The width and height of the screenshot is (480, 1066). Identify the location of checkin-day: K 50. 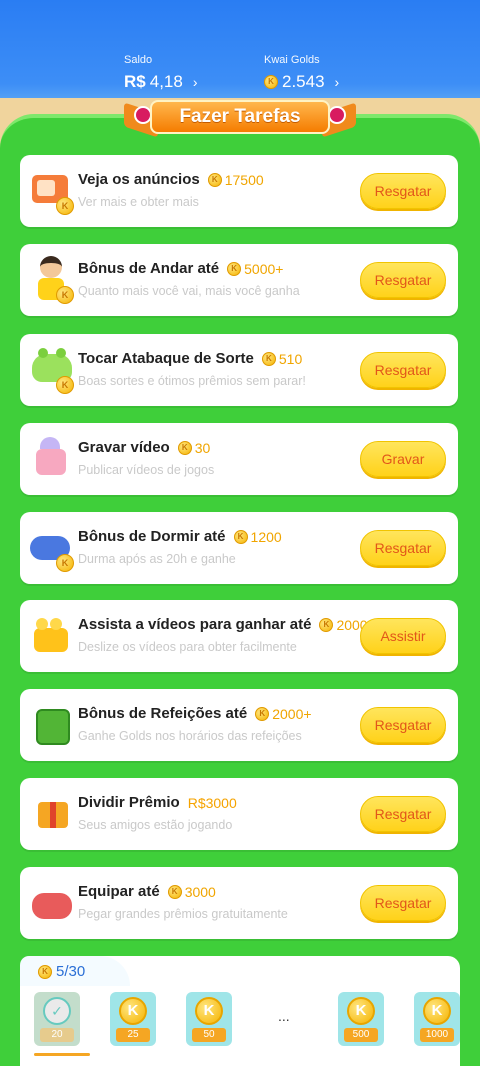
(209, 1019).